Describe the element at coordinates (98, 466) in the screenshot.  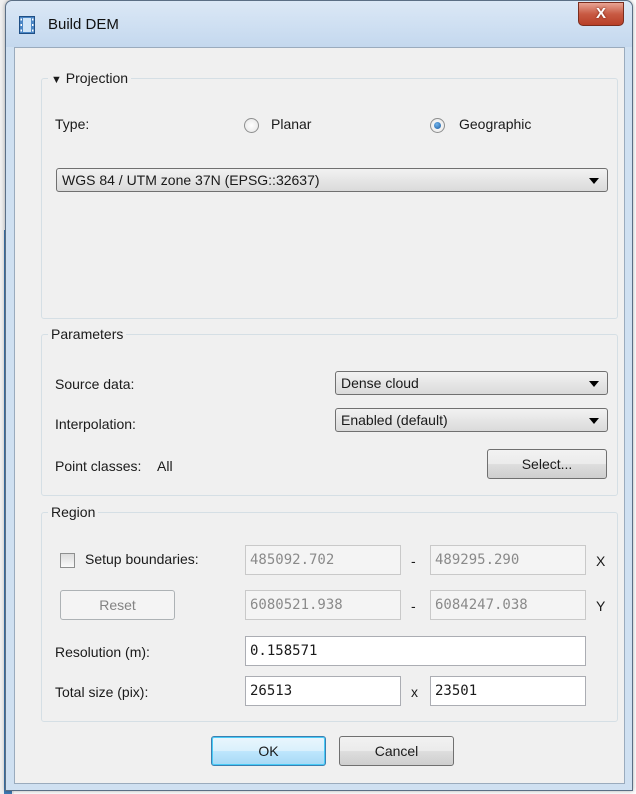
I see `point-classes-label: Point classes:` at that location.